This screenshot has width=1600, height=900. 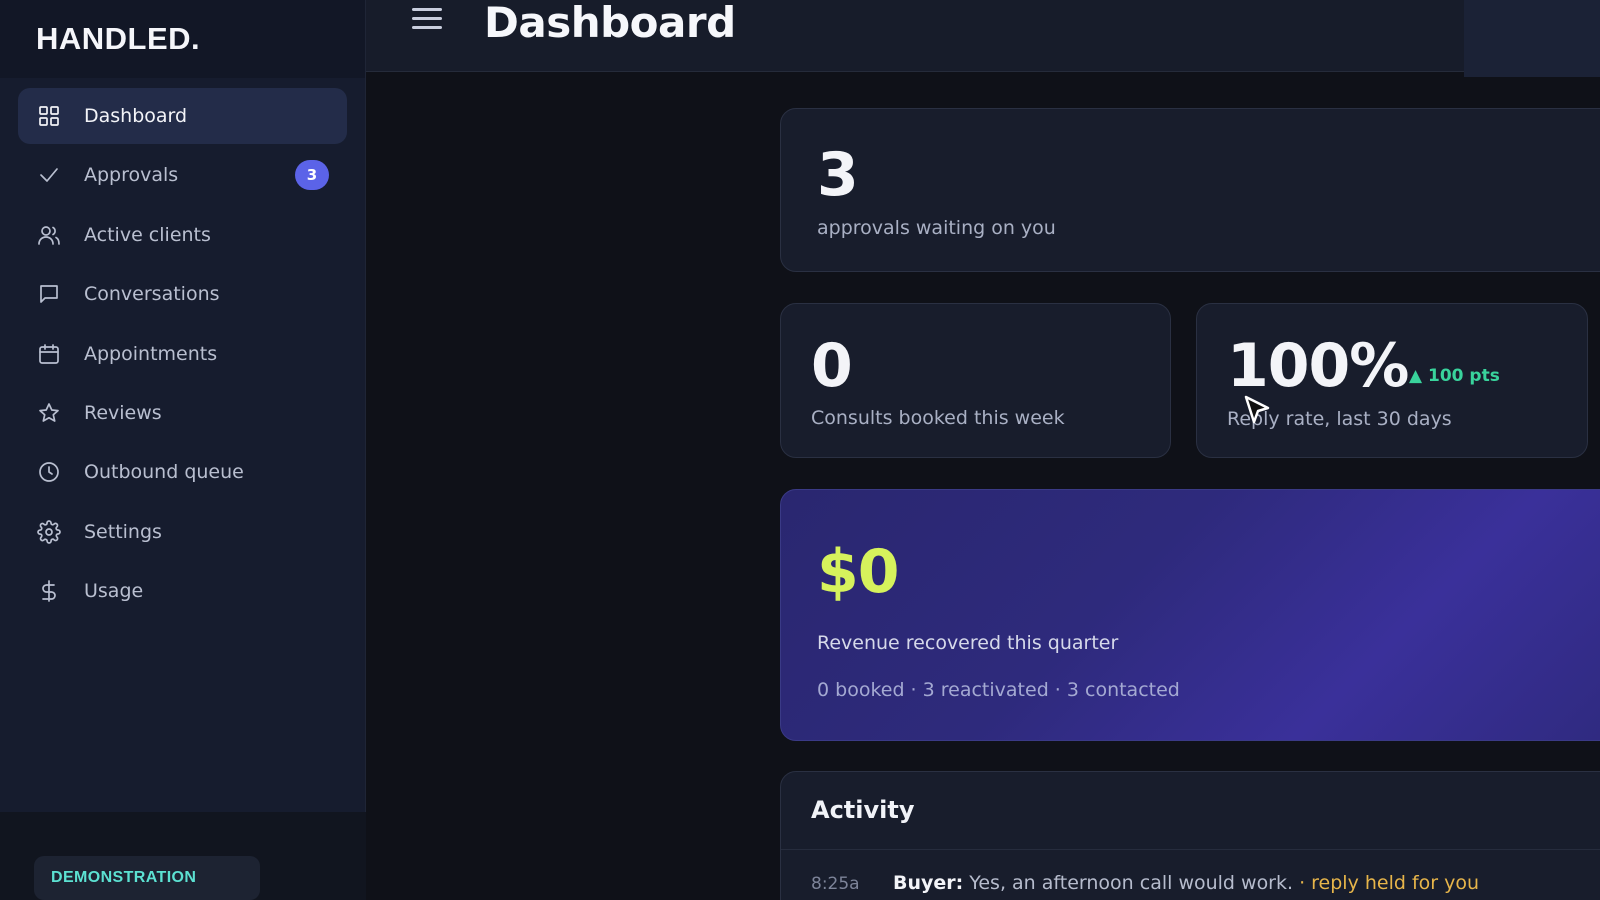 What do you see at coordinates (312, 175) in the screenshot?
I see `approvals-count-badge: 3` at bounding box center [312, 175].